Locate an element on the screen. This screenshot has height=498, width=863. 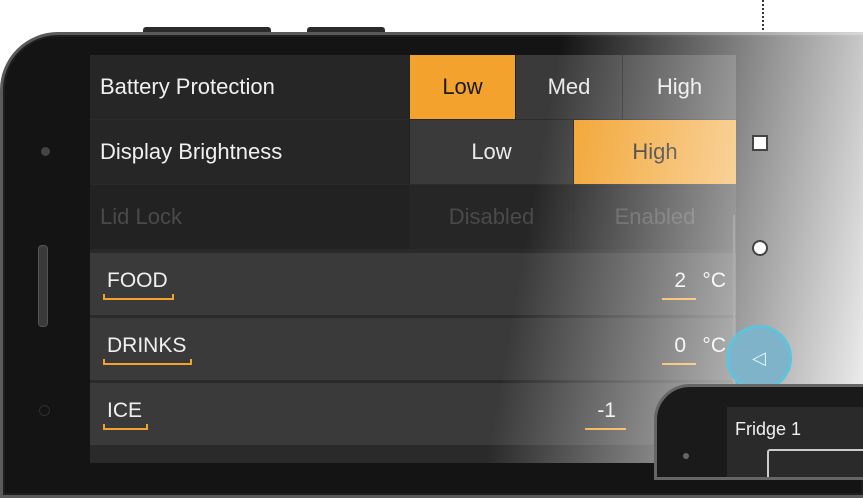
second-device: Fridge 1 is located at coordinates (758, 432).